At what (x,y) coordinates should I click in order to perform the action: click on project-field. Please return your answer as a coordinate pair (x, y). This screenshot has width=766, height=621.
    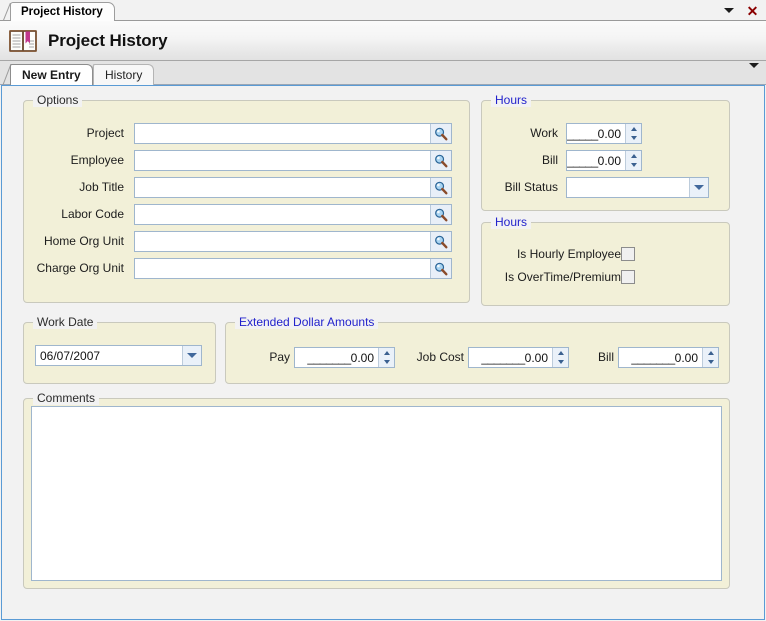
    Looking at the image, I should click on (293, 133).